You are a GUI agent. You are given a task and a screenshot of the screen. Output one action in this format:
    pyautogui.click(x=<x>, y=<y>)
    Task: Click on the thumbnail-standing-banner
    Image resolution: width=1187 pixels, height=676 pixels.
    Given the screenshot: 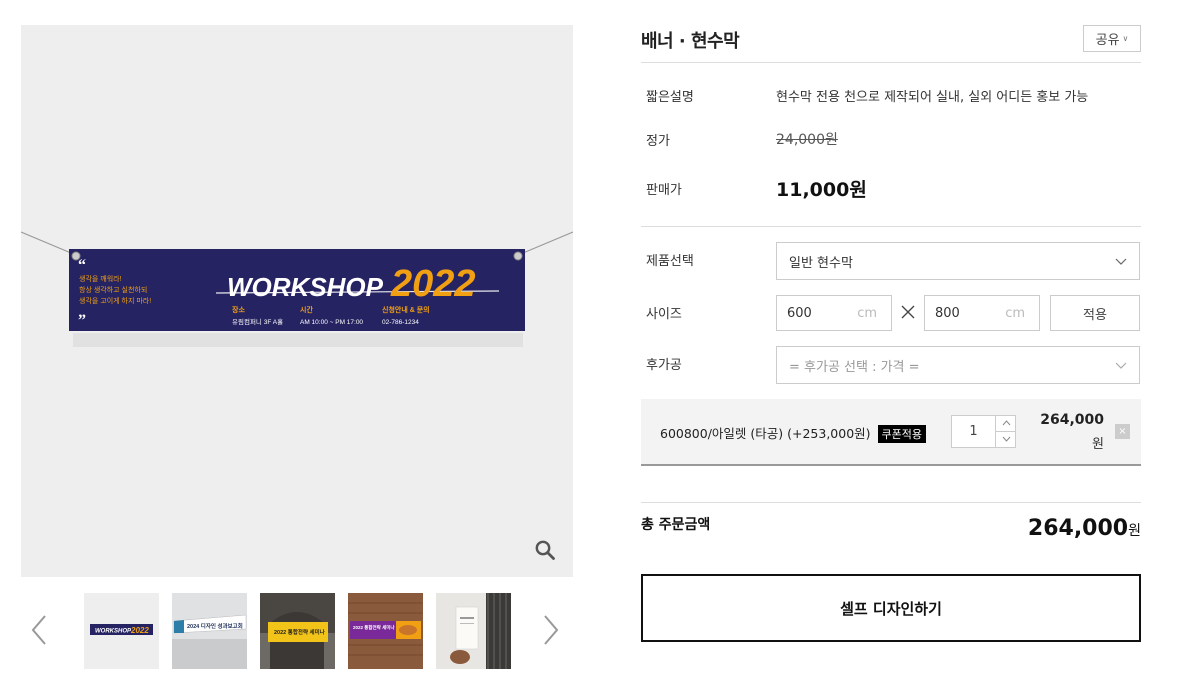 What is the action you would take?
    pyautogui.click(x=473, y=631)
    